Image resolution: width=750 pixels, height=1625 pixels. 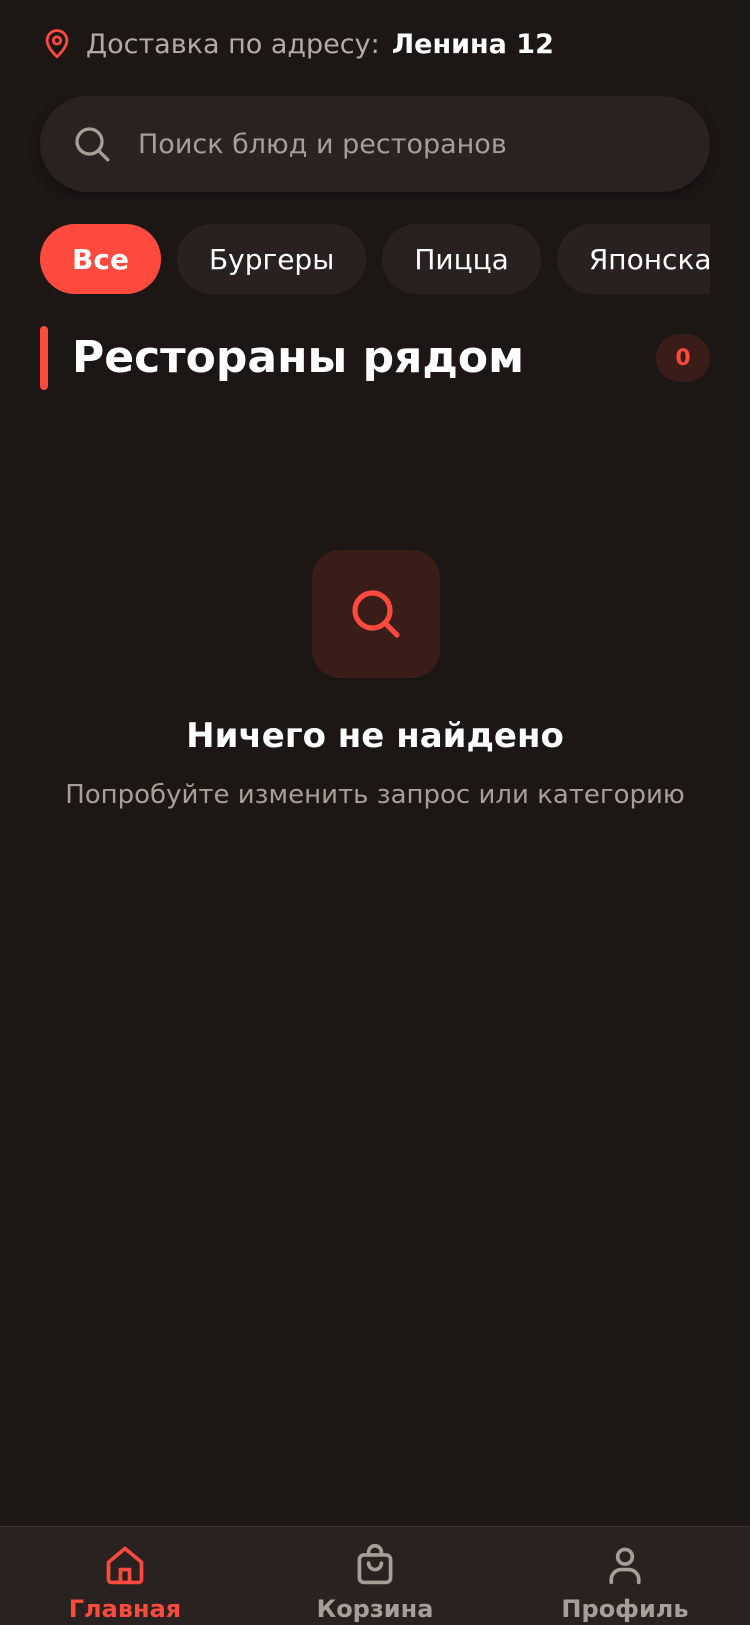 I want to click on category-chip-pizza: Пицца, so click(x=461, y=259).